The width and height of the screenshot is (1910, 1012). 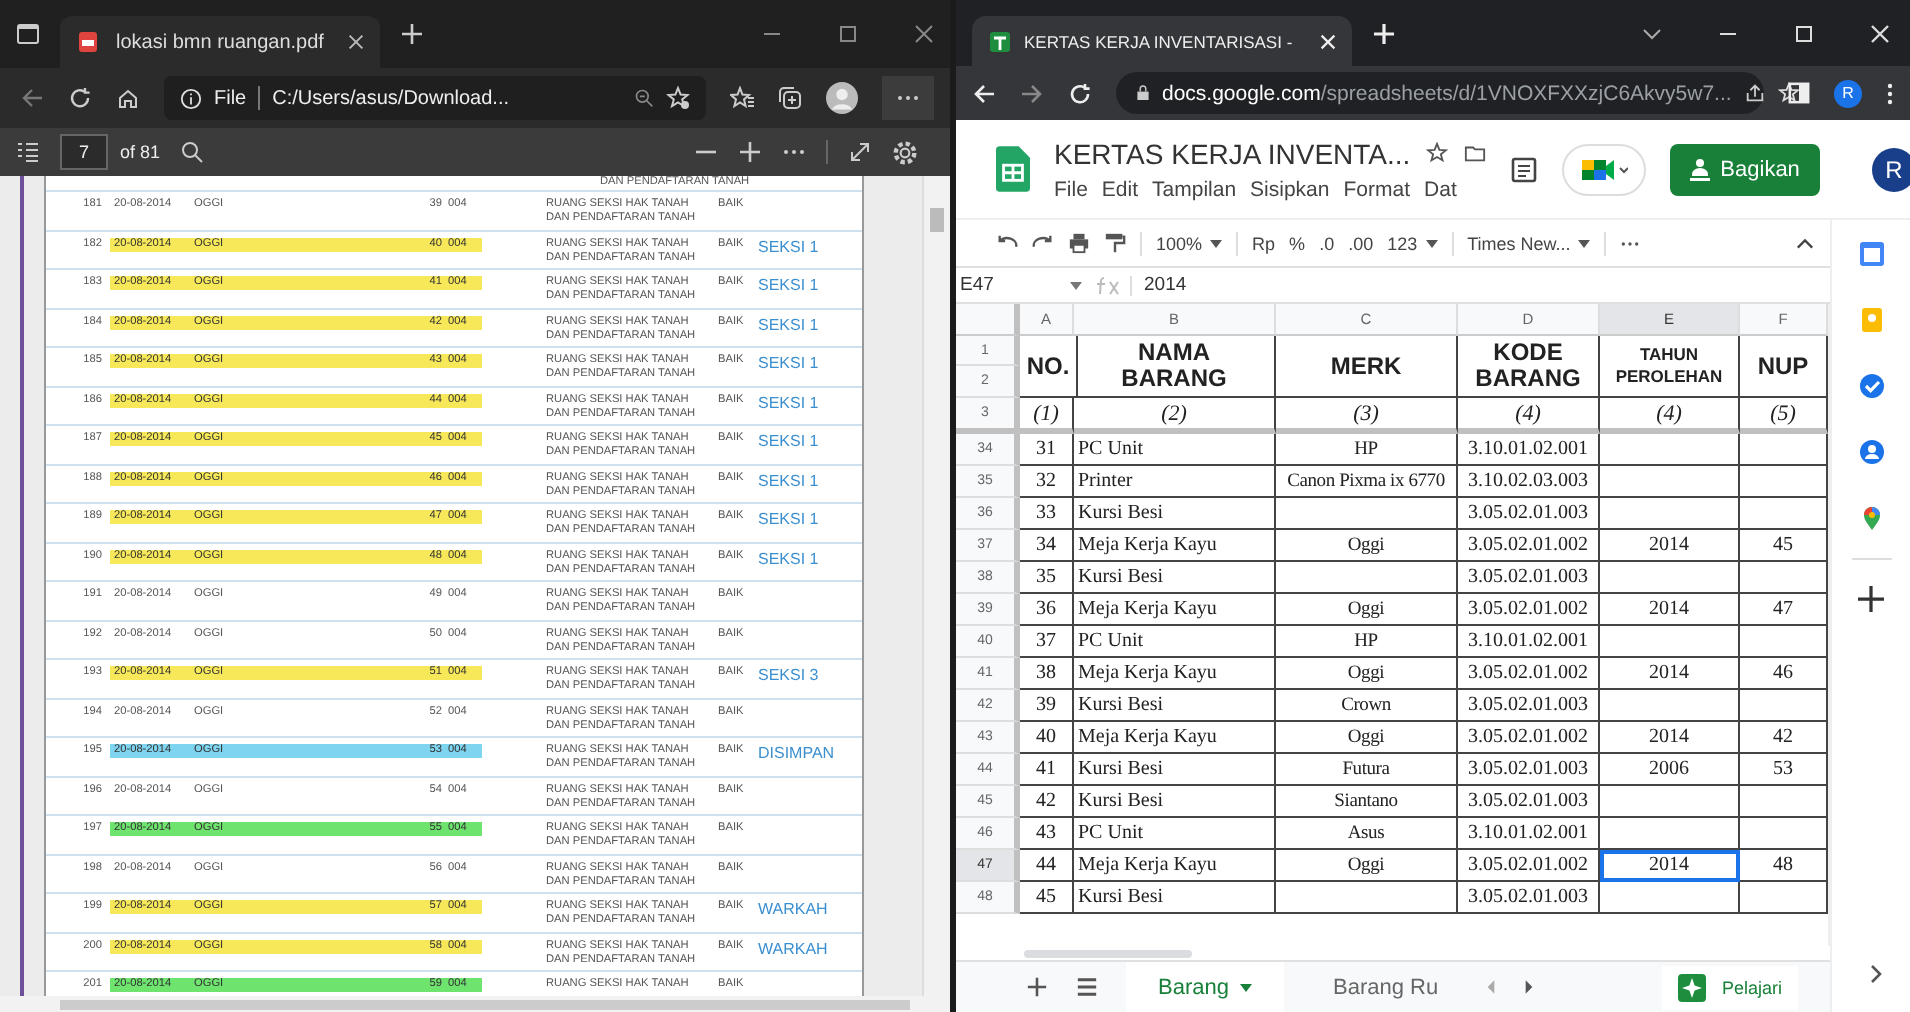 What do you see at coordinates (1385, 987) in the screenshot?
I see `sheet-tab: Barang Ru` at bounding box center [1385, 987].